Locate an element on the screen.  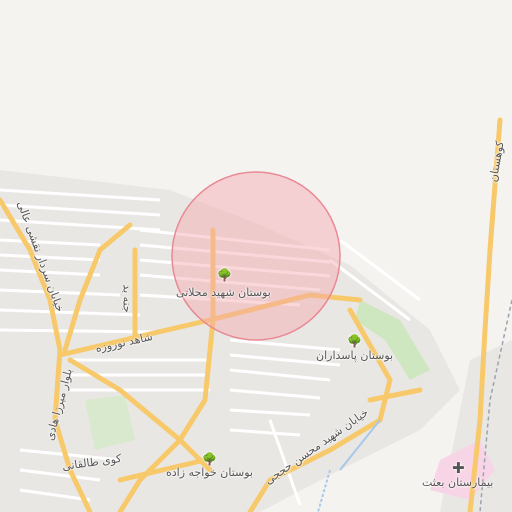
hospital-cross-icon: ✚ is located at coordinates (458, 468).